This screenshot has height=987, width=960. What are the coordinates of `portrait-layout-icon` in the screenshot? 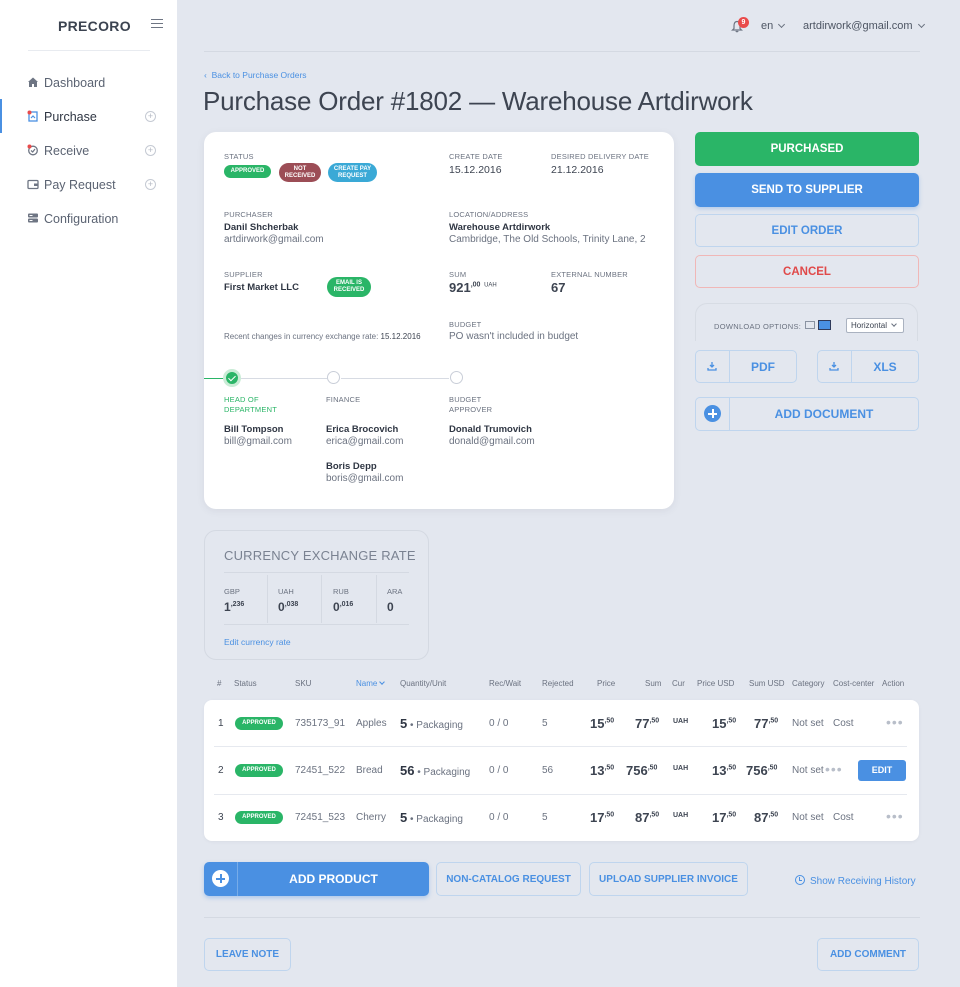 It's located at (810, 325).